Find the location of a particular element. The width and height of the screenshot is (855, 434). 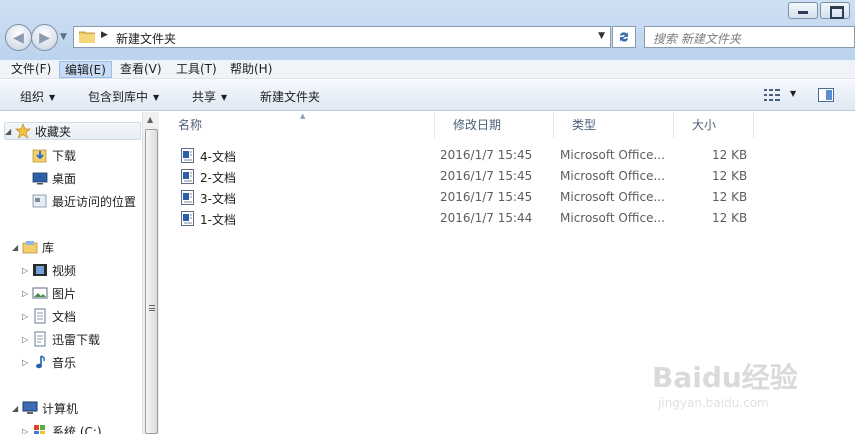

libraries-icon is located at coordinates (30, 247).